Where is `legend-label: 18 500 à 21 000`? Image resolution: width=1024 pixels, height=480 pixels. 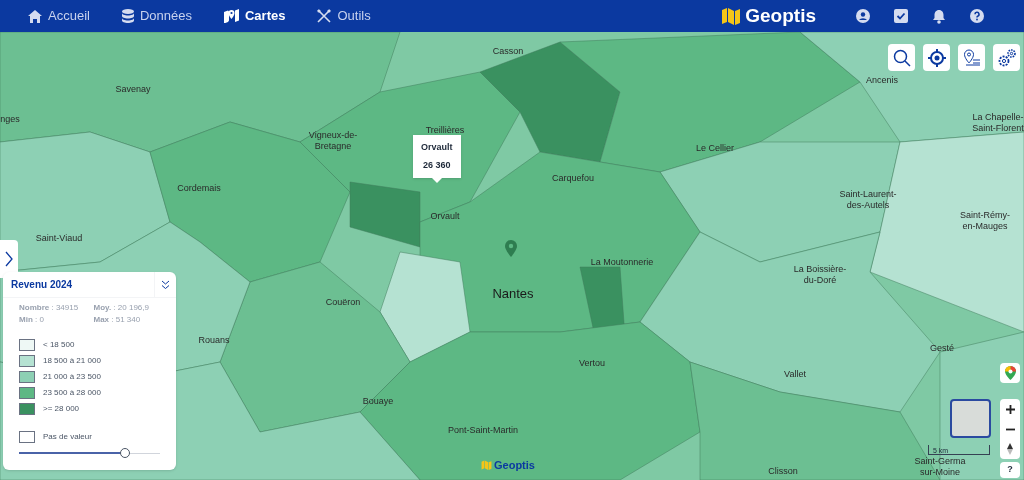 legend-label: 18 500 à 21 000 is located at coordinates (72, 360).